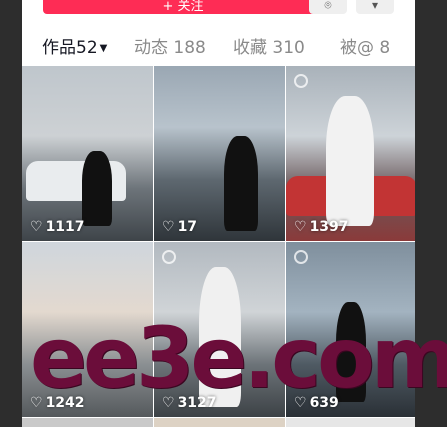 The width and height of the screenshot is (447, 427). I want to click on tab-activity: 动态 188, so click(170, 45).